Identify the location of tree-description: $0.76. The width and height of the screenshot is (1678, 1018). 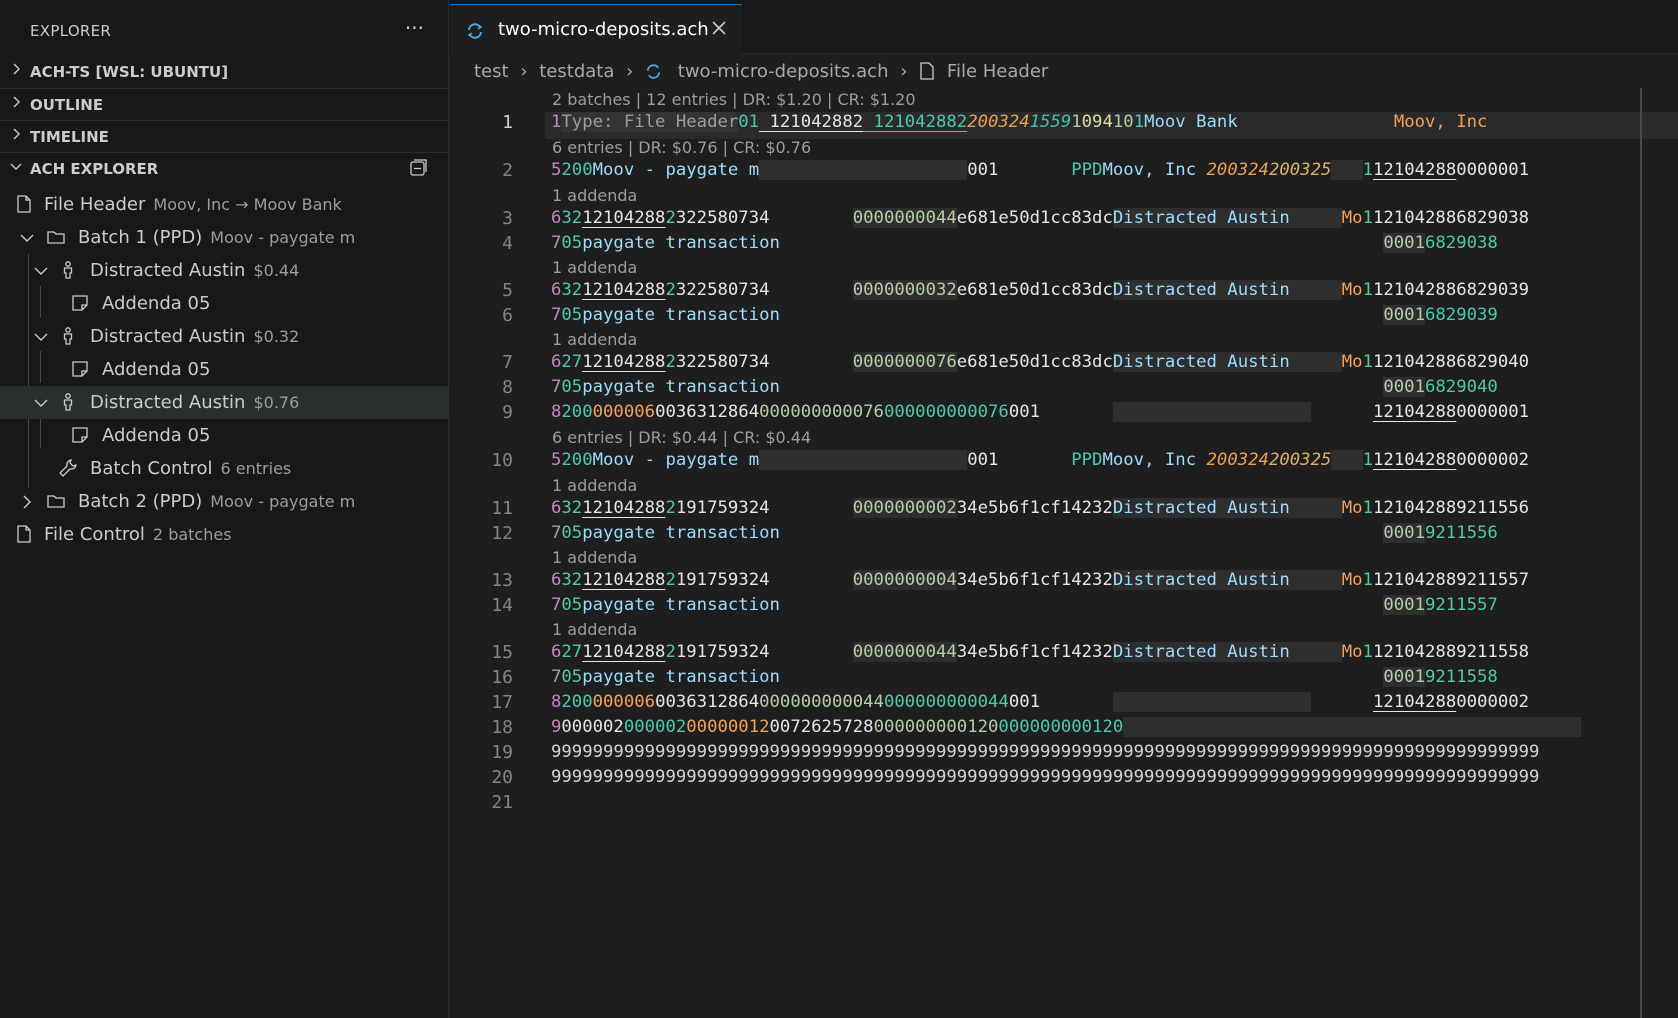
(276, 402).